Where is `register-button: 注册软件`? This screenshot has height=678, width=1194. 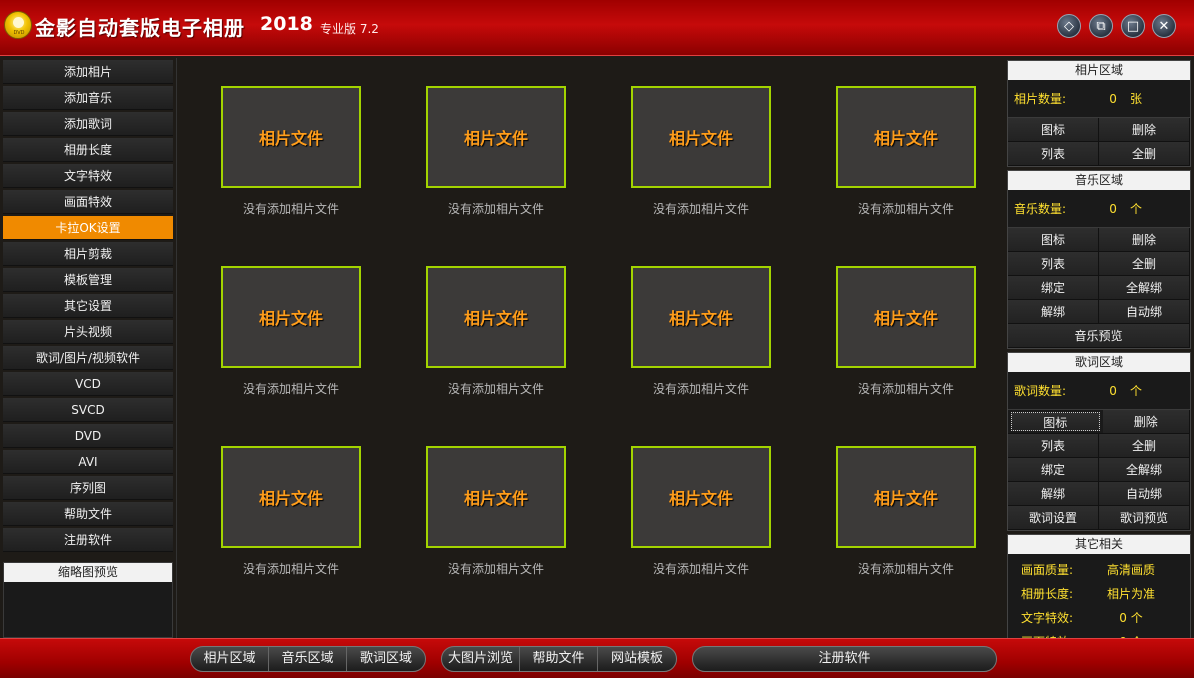
register-button: 注册软件 is located at coordinates (844, 659).